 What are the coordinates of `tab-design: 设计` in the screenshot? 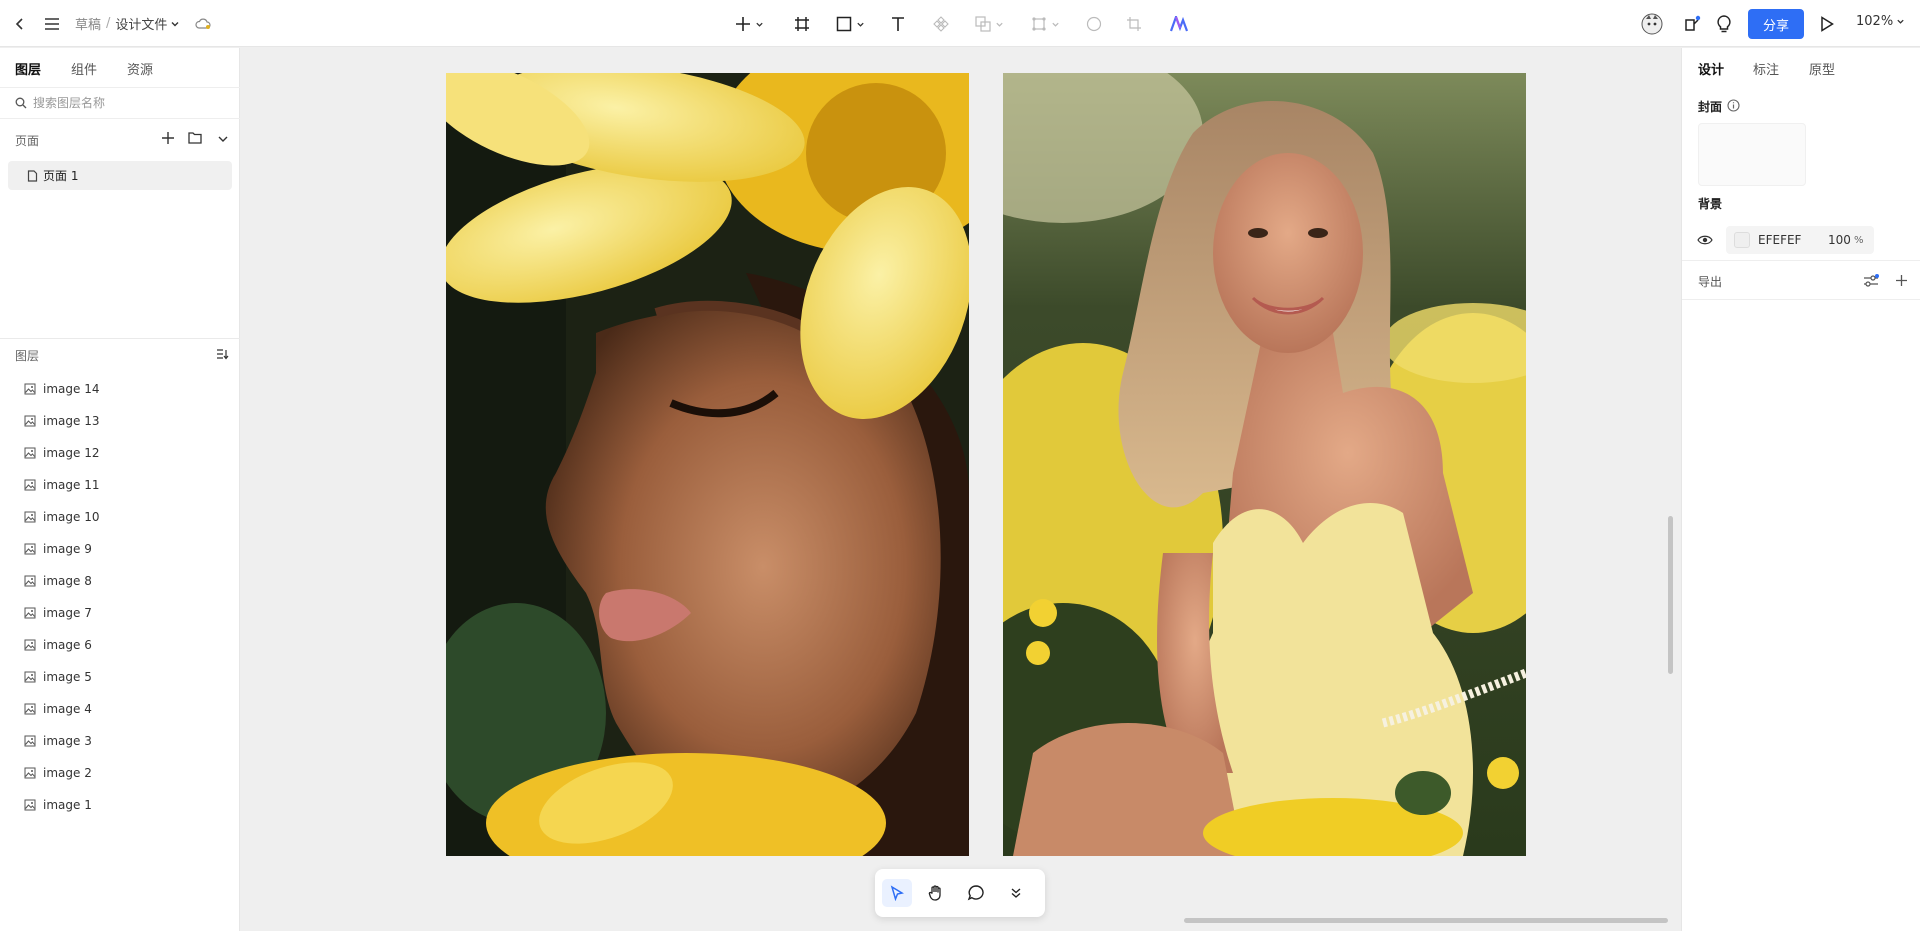 It's located at (1711, 68).